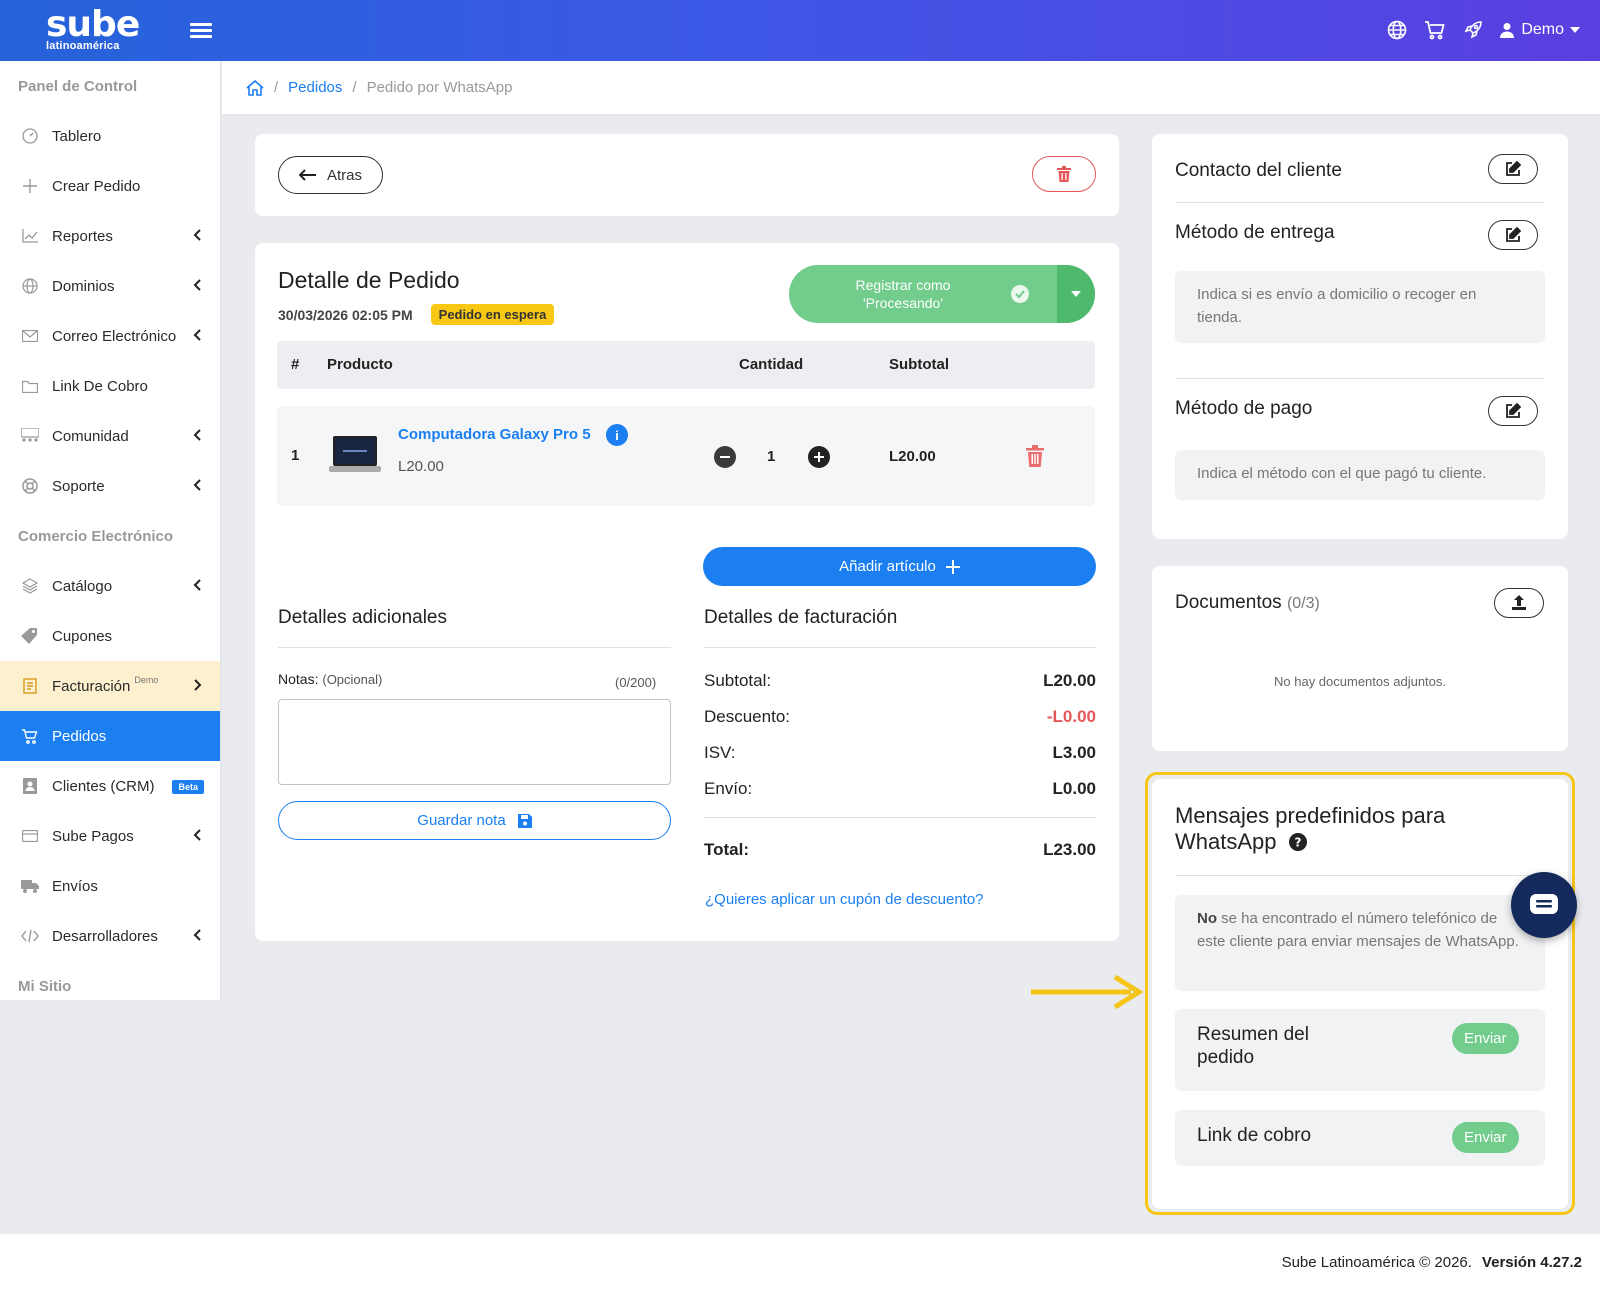  Describe the element at coordinates (110, 386) in the screenshot. I see `sidebar-item-link-cobro: Link De Cobro` at that location.